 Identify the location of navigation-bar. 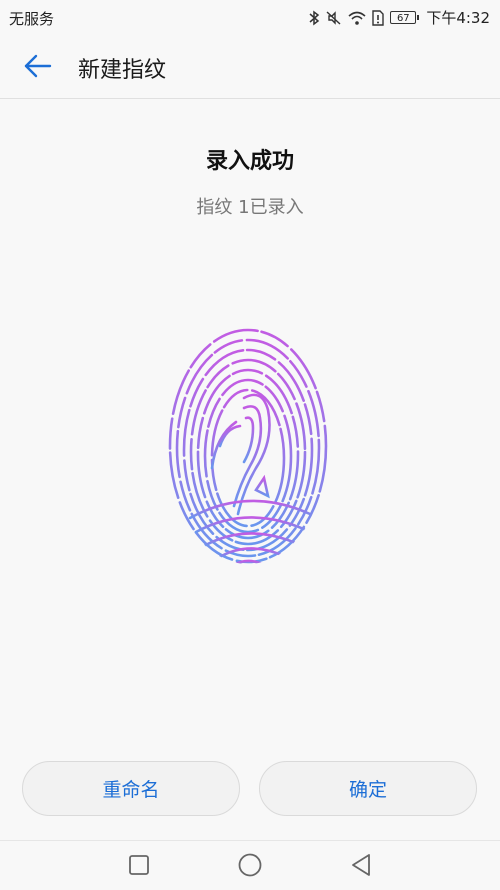
(250, 865).